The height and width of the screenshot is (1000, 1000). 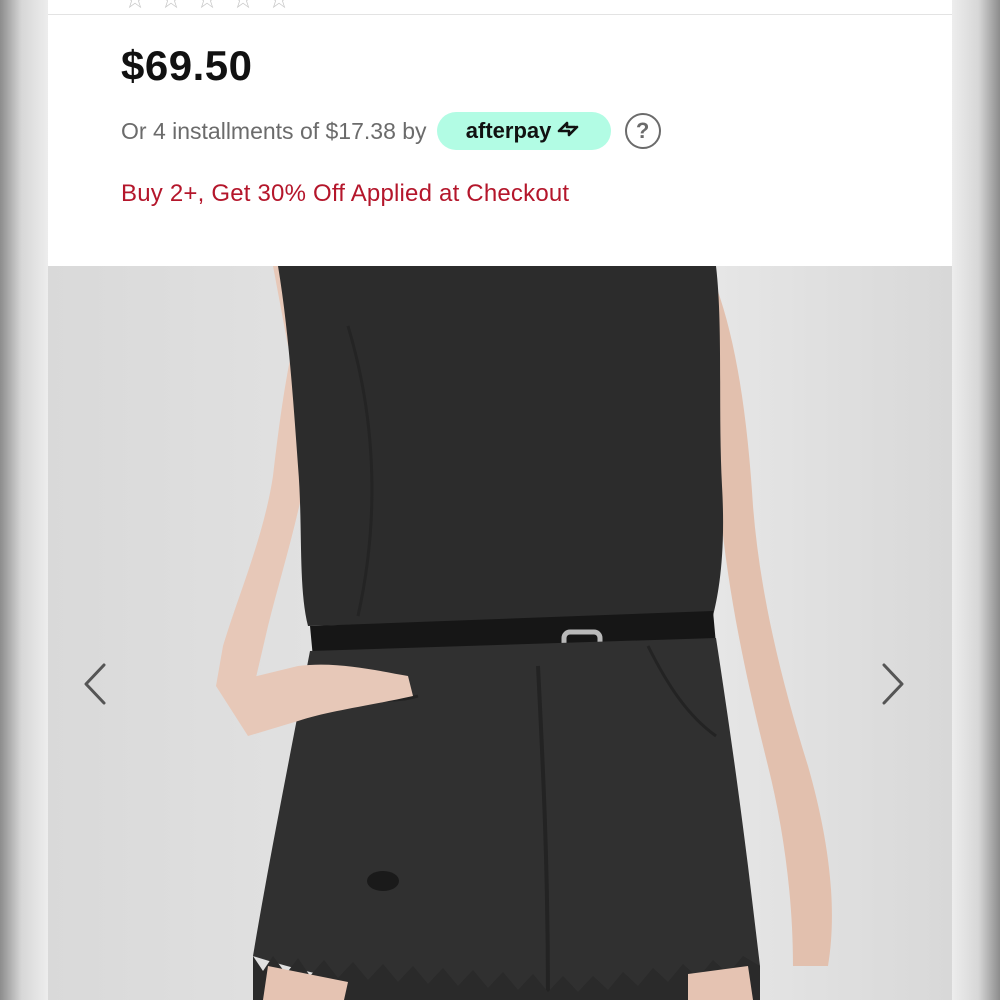 I want to click on carousel-next-button, so click(x=897, y=687).